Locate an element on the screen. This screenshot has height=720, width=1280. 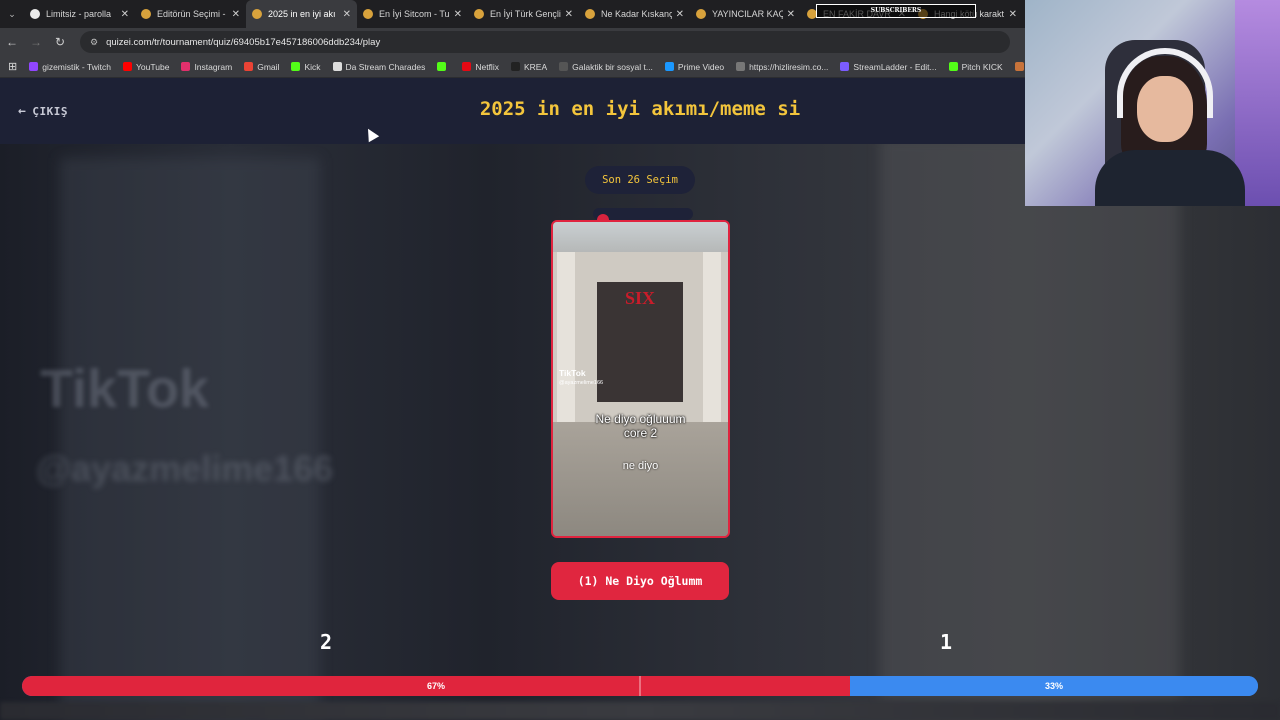
vote-bar-right: 33% is located at coordinates (1054, 686).